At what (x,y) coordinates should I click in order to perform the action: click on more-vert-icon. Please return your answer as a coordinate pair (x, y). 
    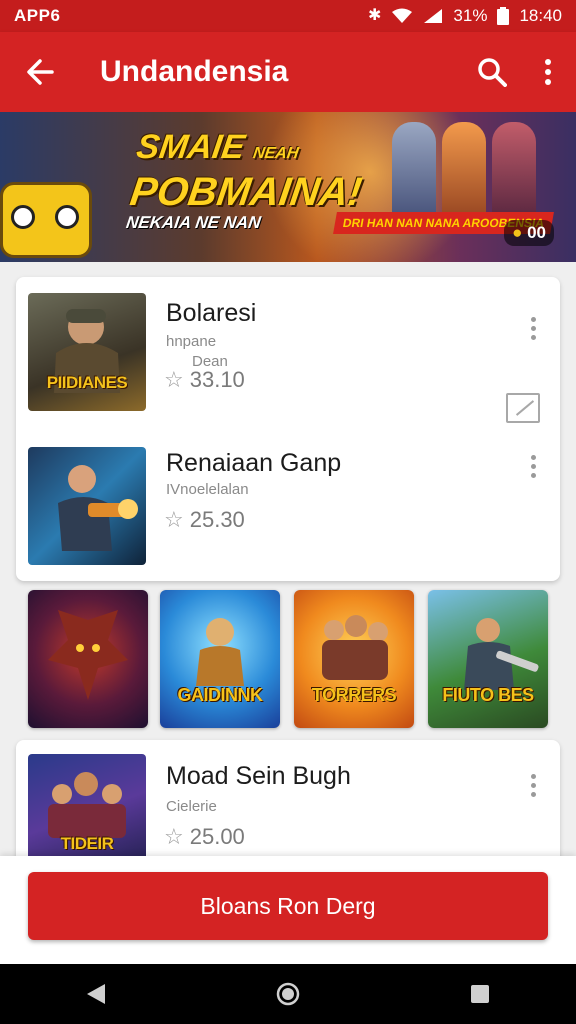
    Looking at the image, I should click on (548, 72).